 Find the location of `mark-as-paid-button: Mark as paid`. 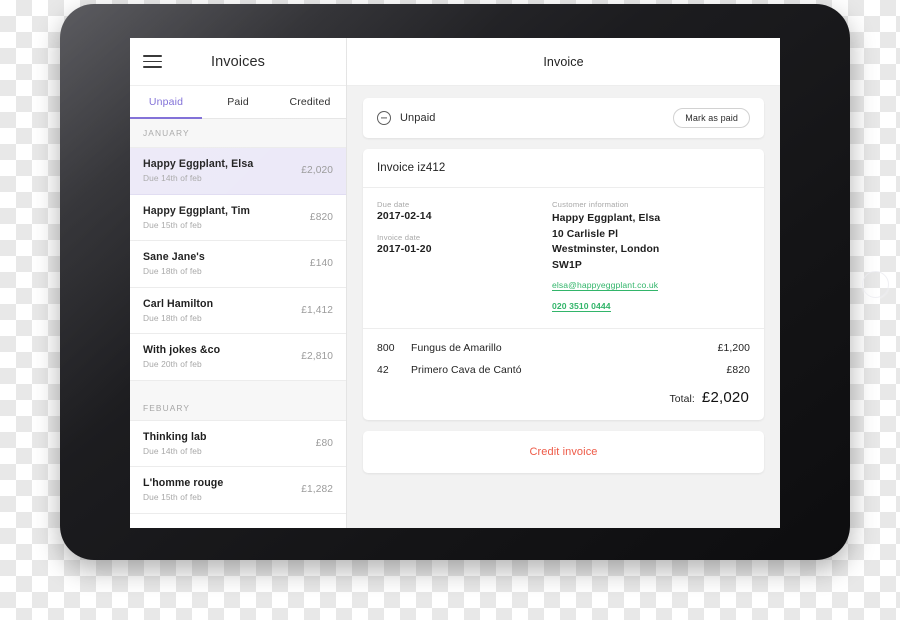

mark-as-paid-button: Mark as paid is located at coordinates (711, 118).